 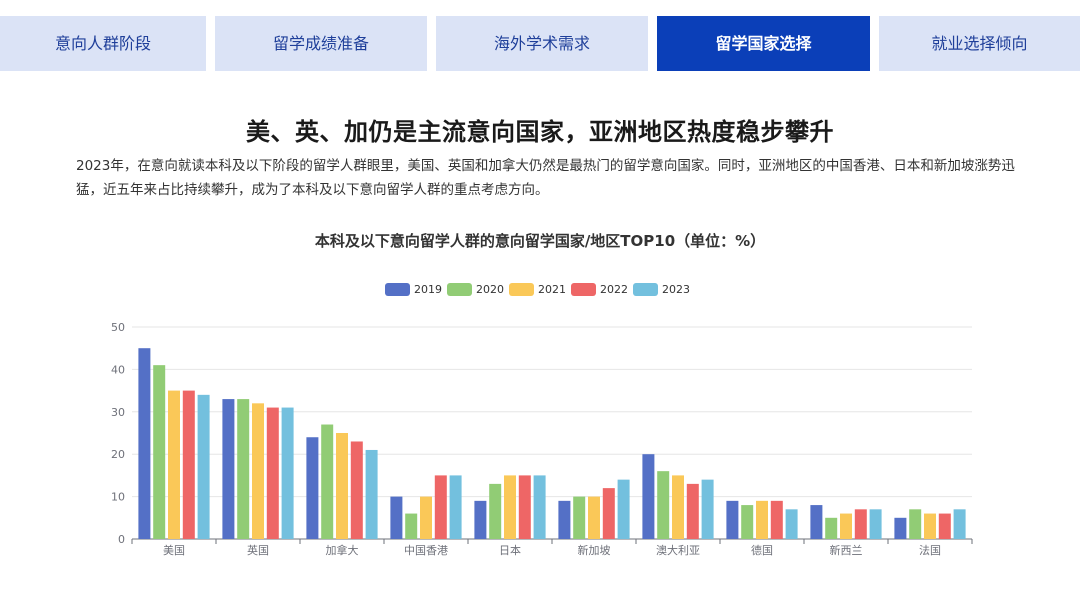 What do you see at coordinates (159, 452) in the screenshot?
I see `bar-2020-美国` at bounding box center [159, 452].